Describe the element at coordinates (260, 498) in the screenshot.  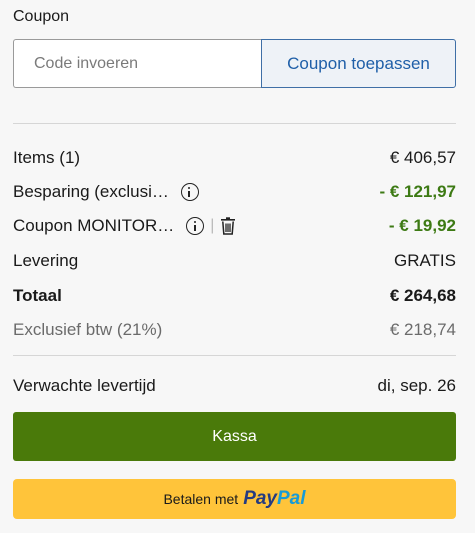
I see `paypal-logo-pay: Pay` at that location.